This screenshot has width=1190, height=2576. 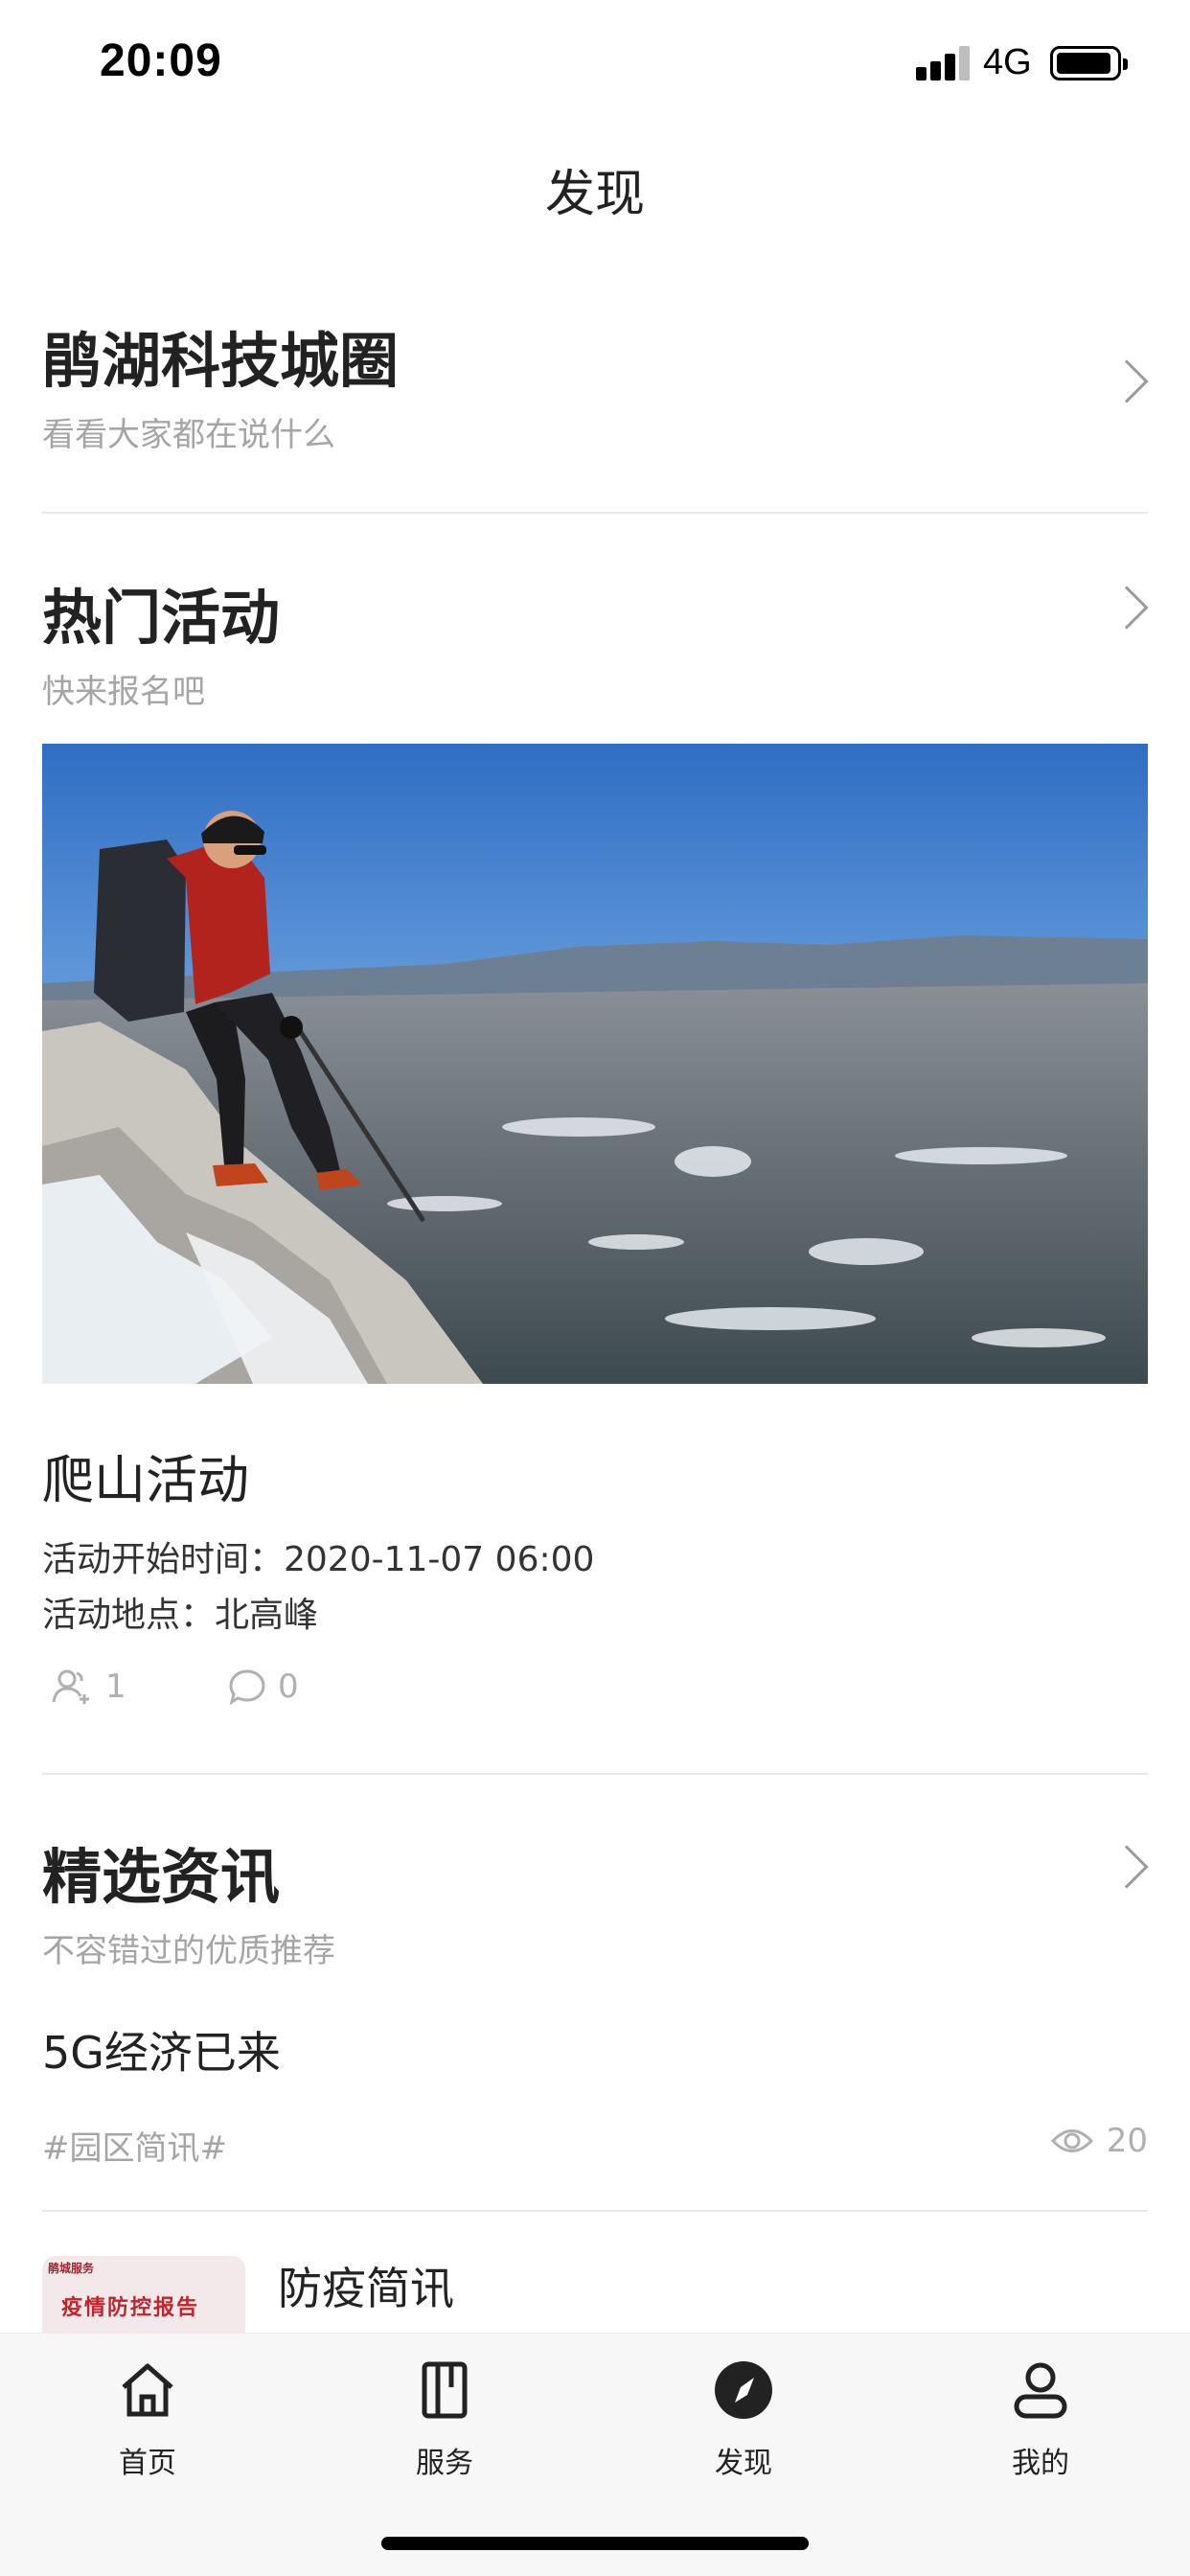 What do you see at coordinates (595, 384) in the screenshot?
I see `circle-section: 鹃湖科技城圈 看看大家都在说什么` at bounding box center [595, 384].